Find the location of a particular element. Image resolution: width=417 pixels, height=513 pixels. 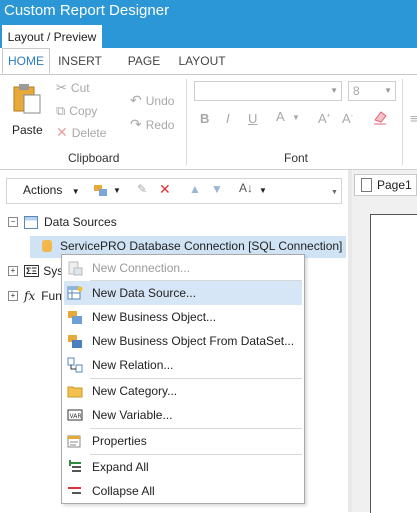

redo-button: ↷ Redo is located at coordinates (152, 124).